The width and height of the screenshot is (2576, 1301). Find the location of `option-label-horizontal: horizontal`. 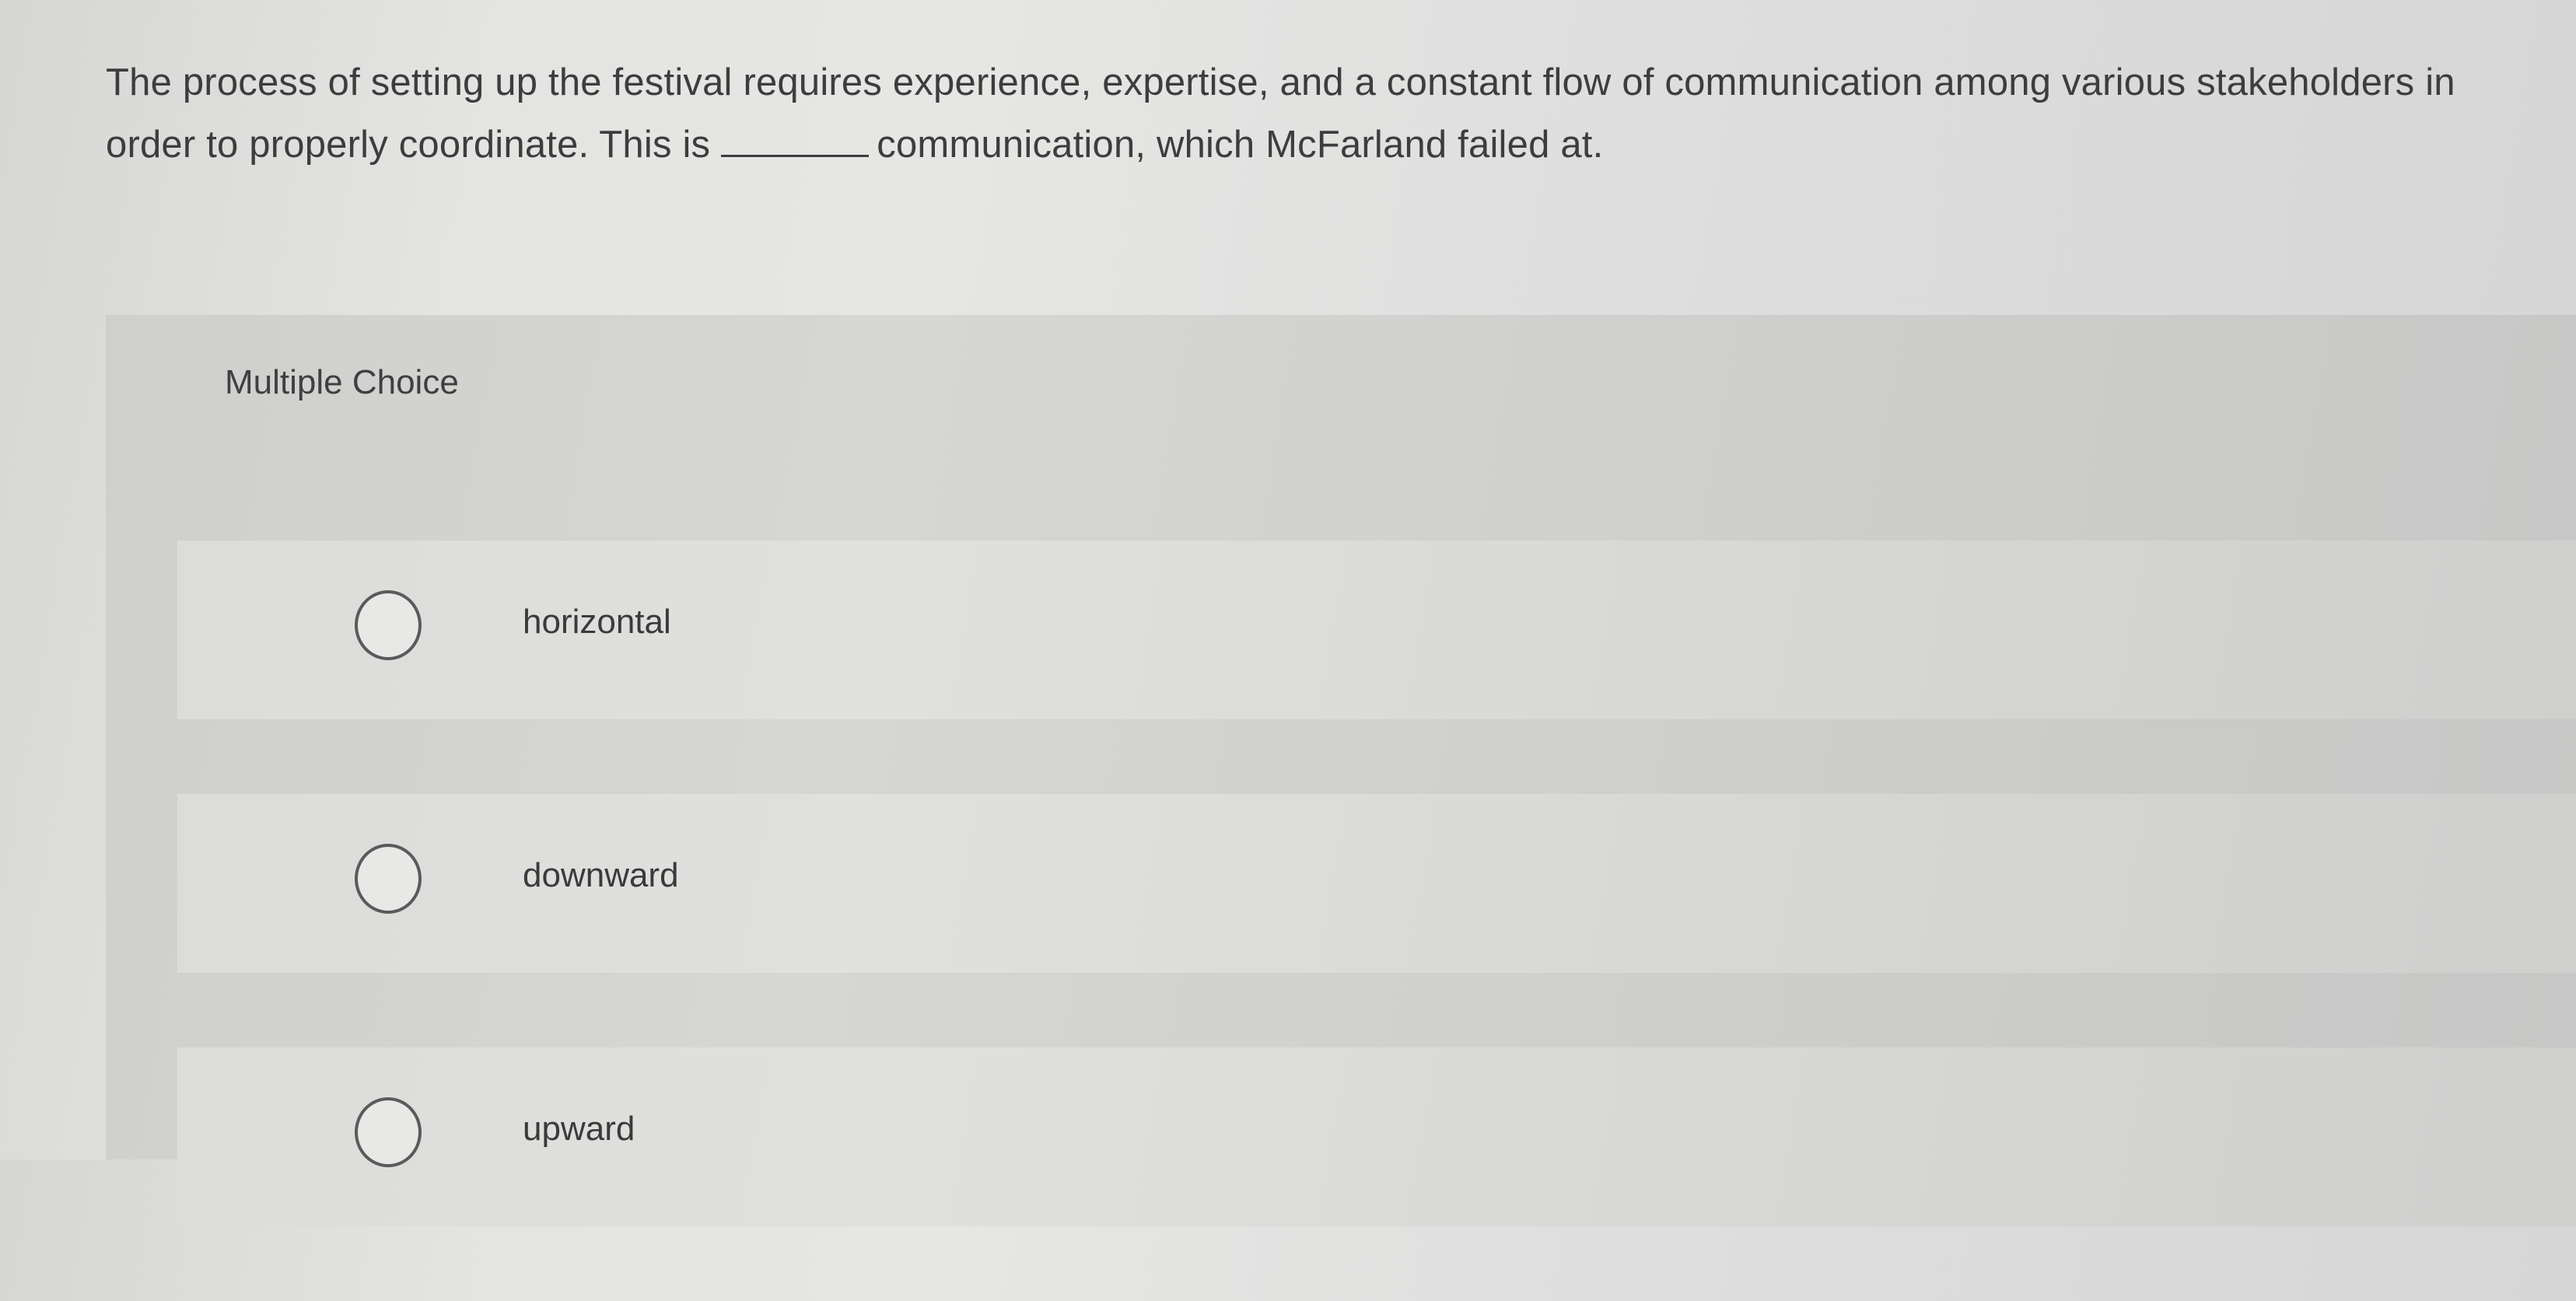

option-label-horizontal: horizontal is located at coordinates (597, 622).